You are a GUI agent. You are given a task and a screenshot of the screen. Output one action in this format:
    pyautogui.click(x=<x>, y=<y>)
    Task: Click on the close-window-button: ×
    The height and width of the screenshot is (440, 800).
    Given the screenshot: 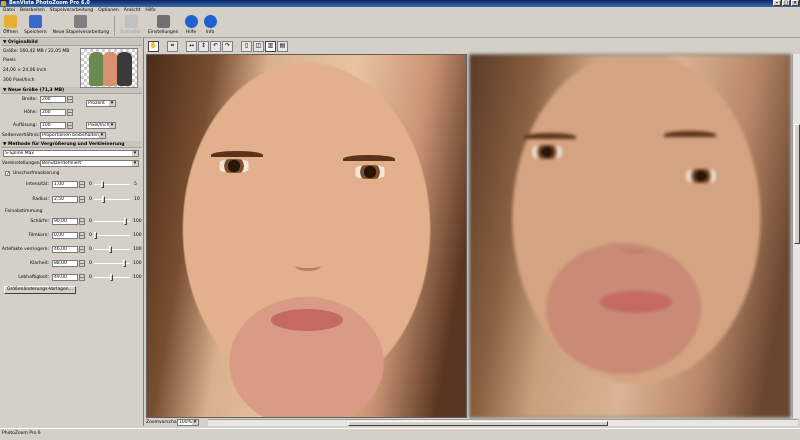 What is the action you would take?
    pyautogui.click(x=795, y=3)
    